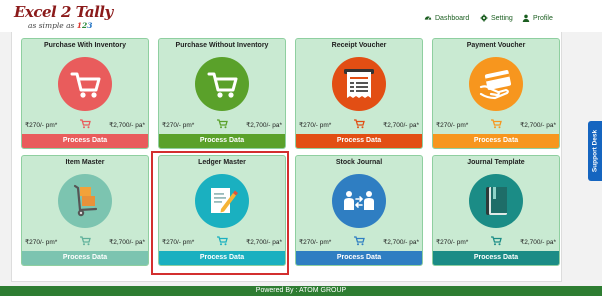  Describe the element at coordinates (85, 162) in the screenshot. I see `card-title: Item Master` at that location.